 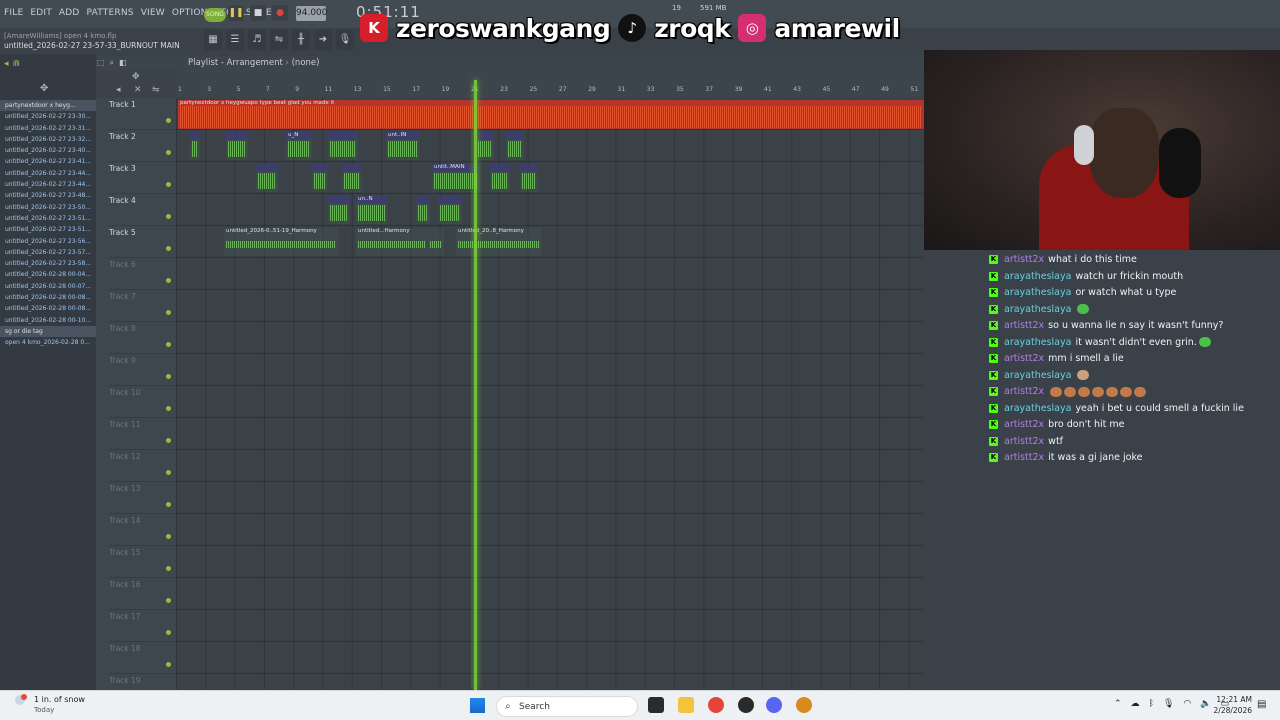 I want to click on track-header: Track 7, so click(x=142, y=306).